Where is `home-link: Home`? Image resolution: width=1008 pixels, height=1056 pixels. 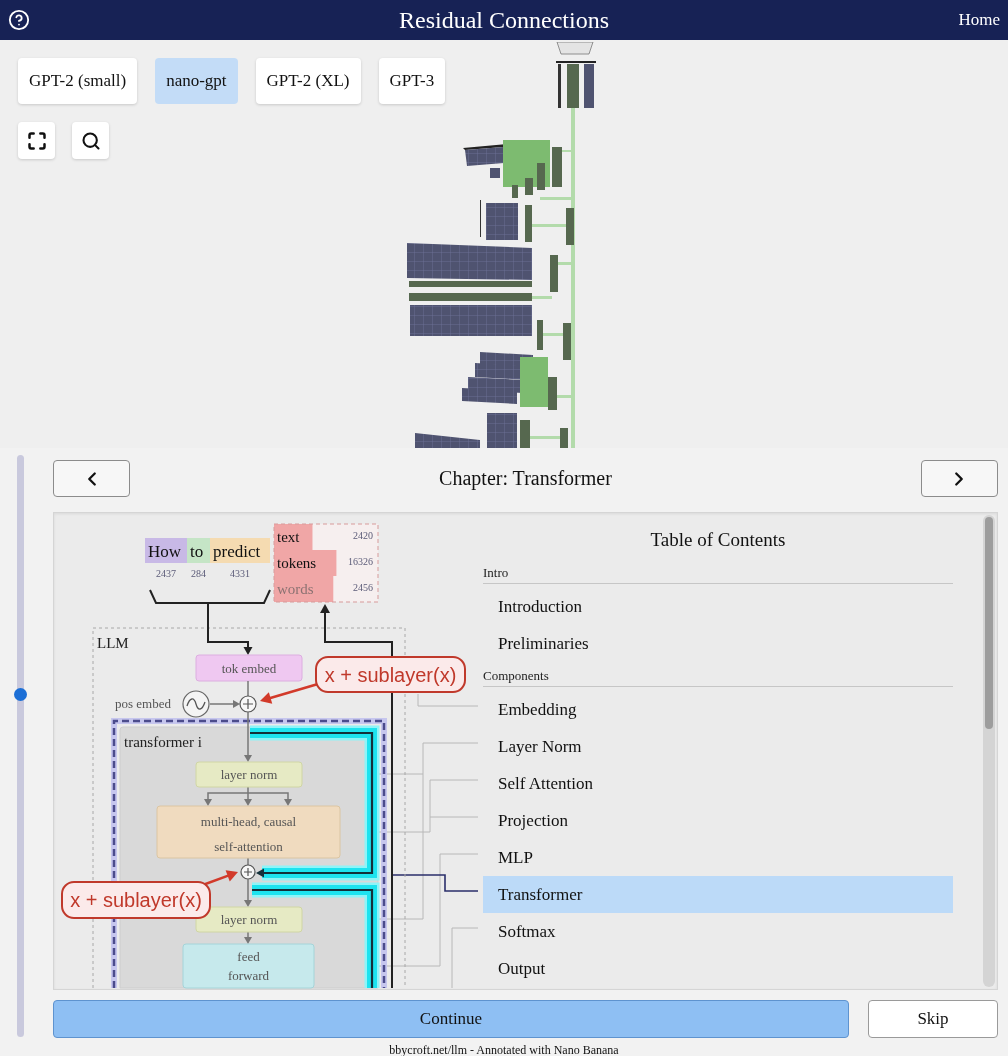
home-link: Home is located at coordinates (979, 20).